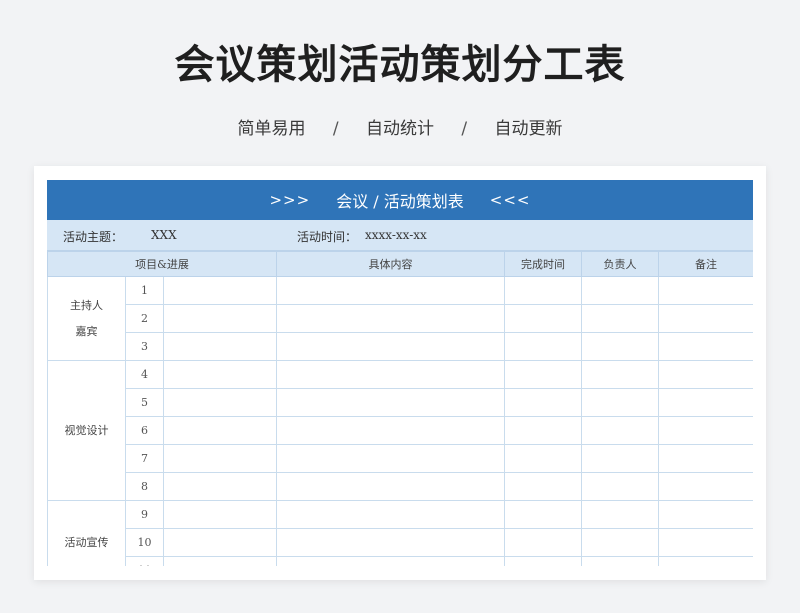  Describe the element at coordinates (144, 290) in the screenshot. I see `row-number: 1` at that location.